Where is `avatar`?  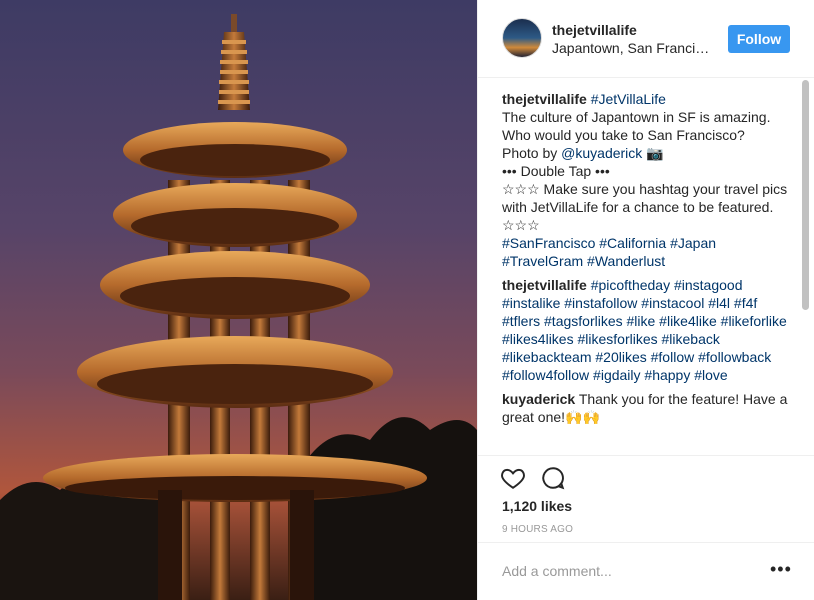
avatar is located at coordinates (522, 38).